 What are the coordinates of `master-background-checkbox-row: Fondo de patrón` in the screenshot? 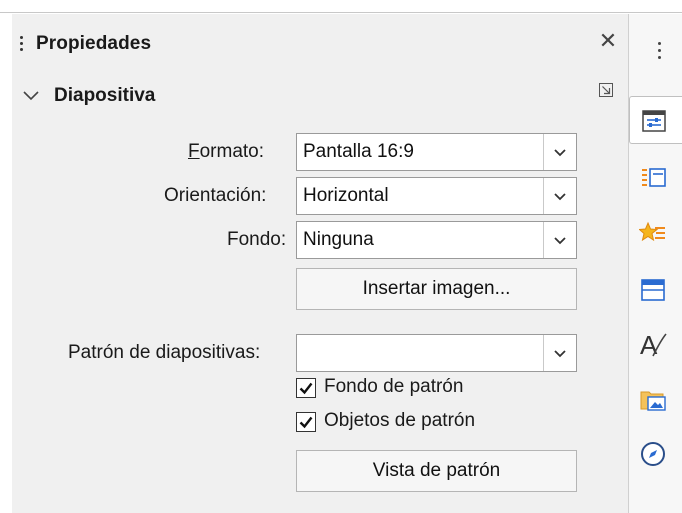 It's located at (416, 389).